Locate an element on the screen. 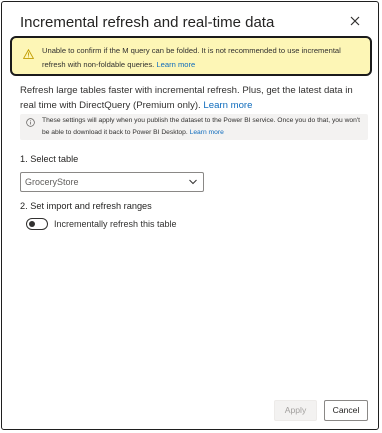 This screenshot has height=433, width=382. incremental-refresh-label: Incrementally refresh this table is located at coordinates (115, 224).